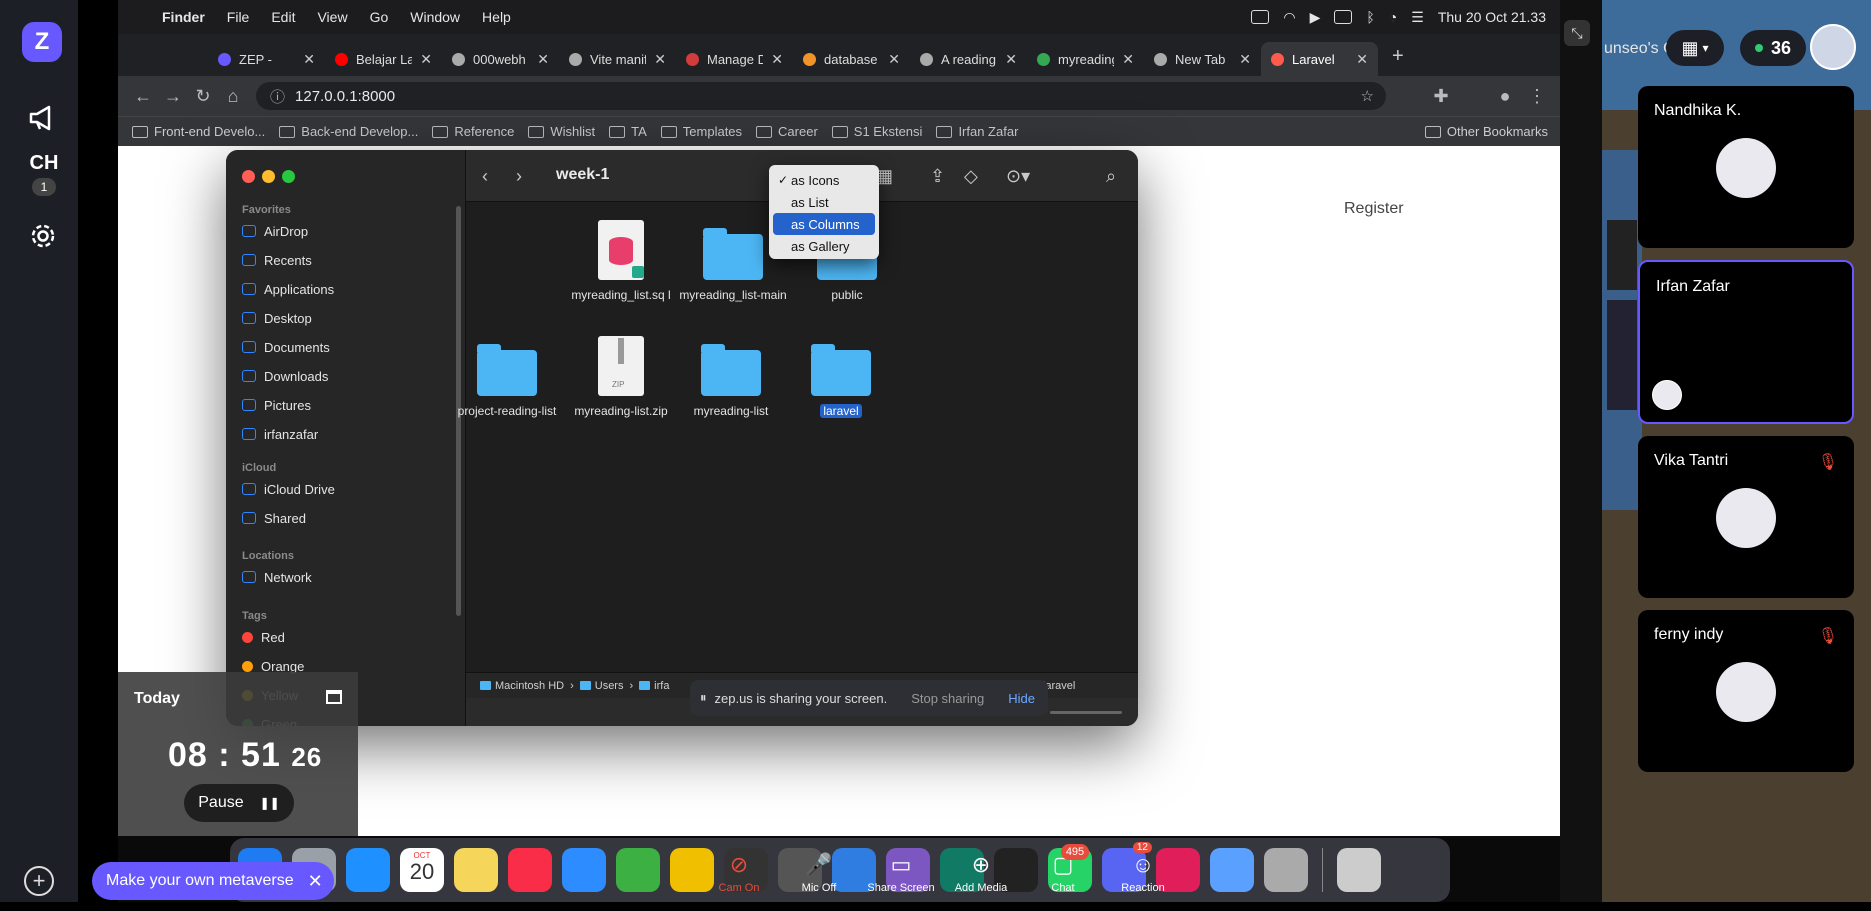  What do you see at coordinates (1773, 48) in the screenshot?
I see `online-users-button: 36` at bounding box center [1773, 48].